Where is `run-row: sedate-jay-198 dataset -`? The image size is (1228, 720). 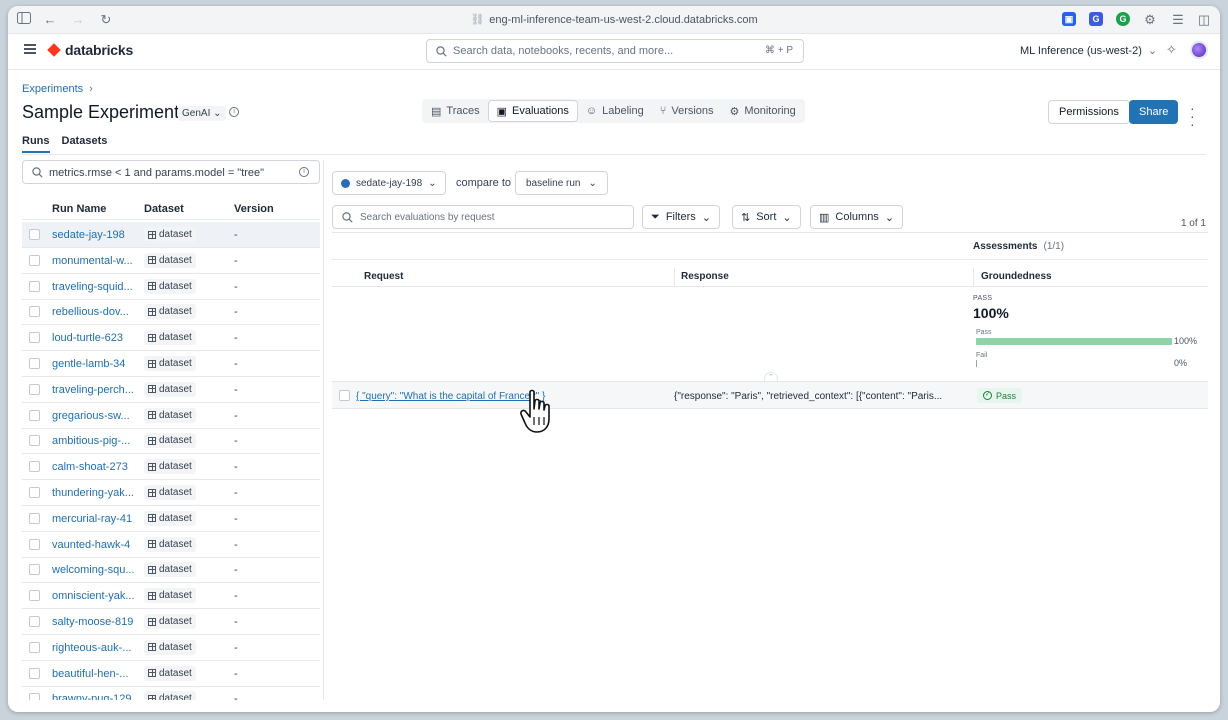 run-row: sedate-jay-198 dataset - is located at coordinates (171, 235).